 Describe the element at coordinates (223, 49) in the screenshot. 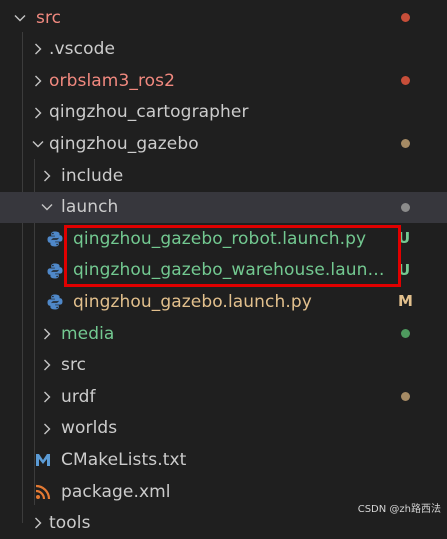

I see `folder-row-vscode: .vscode` at that location.